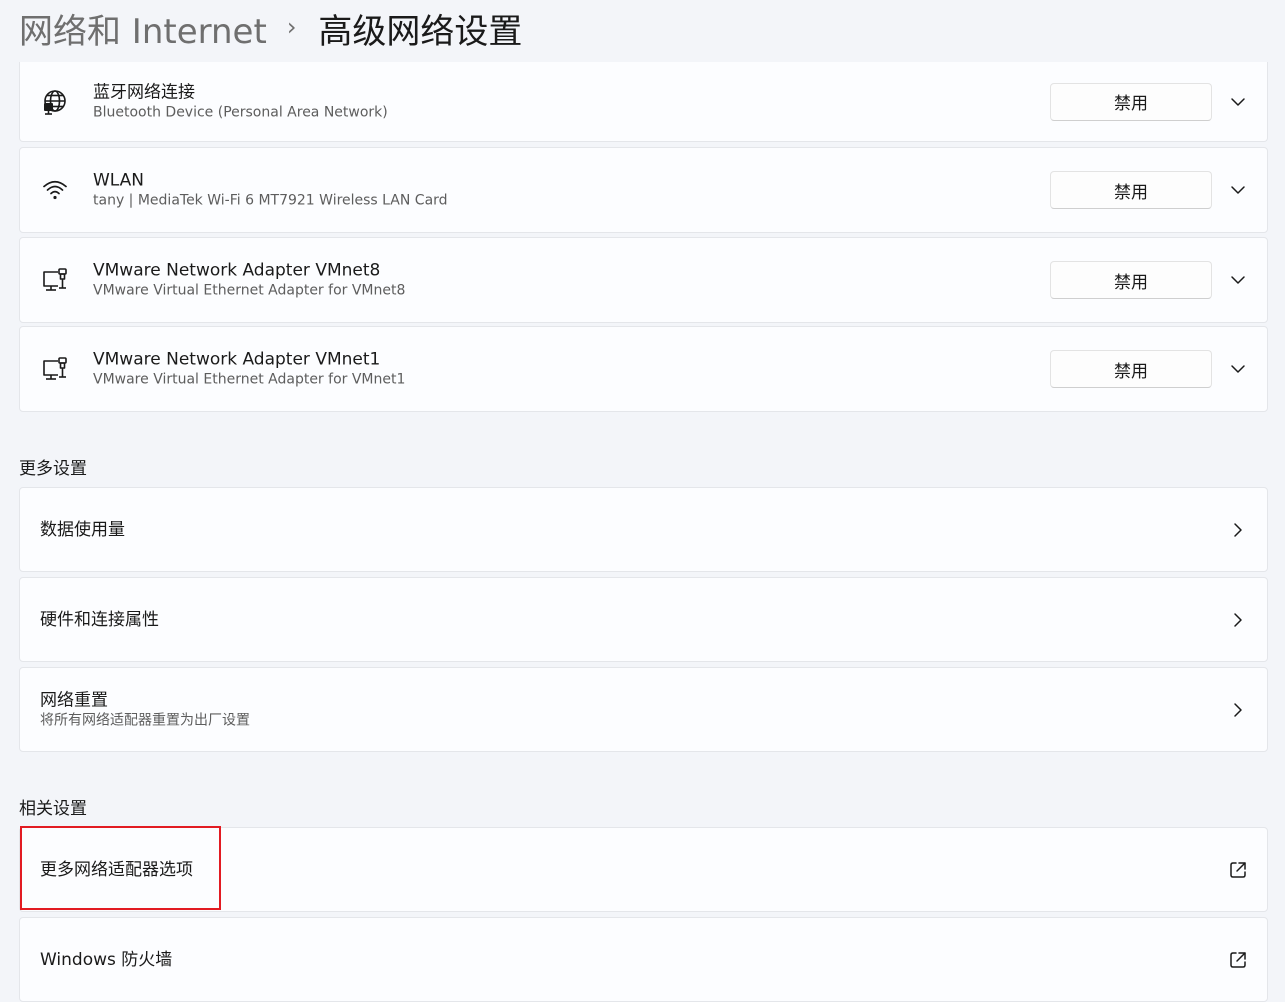 The width and height of the screenshot is (1285, 1002). What do you see at coordinates (53, 809) in the screenshot?
I see `section-heading-related-settings: 相关设置` at bounding box center [53, 809].